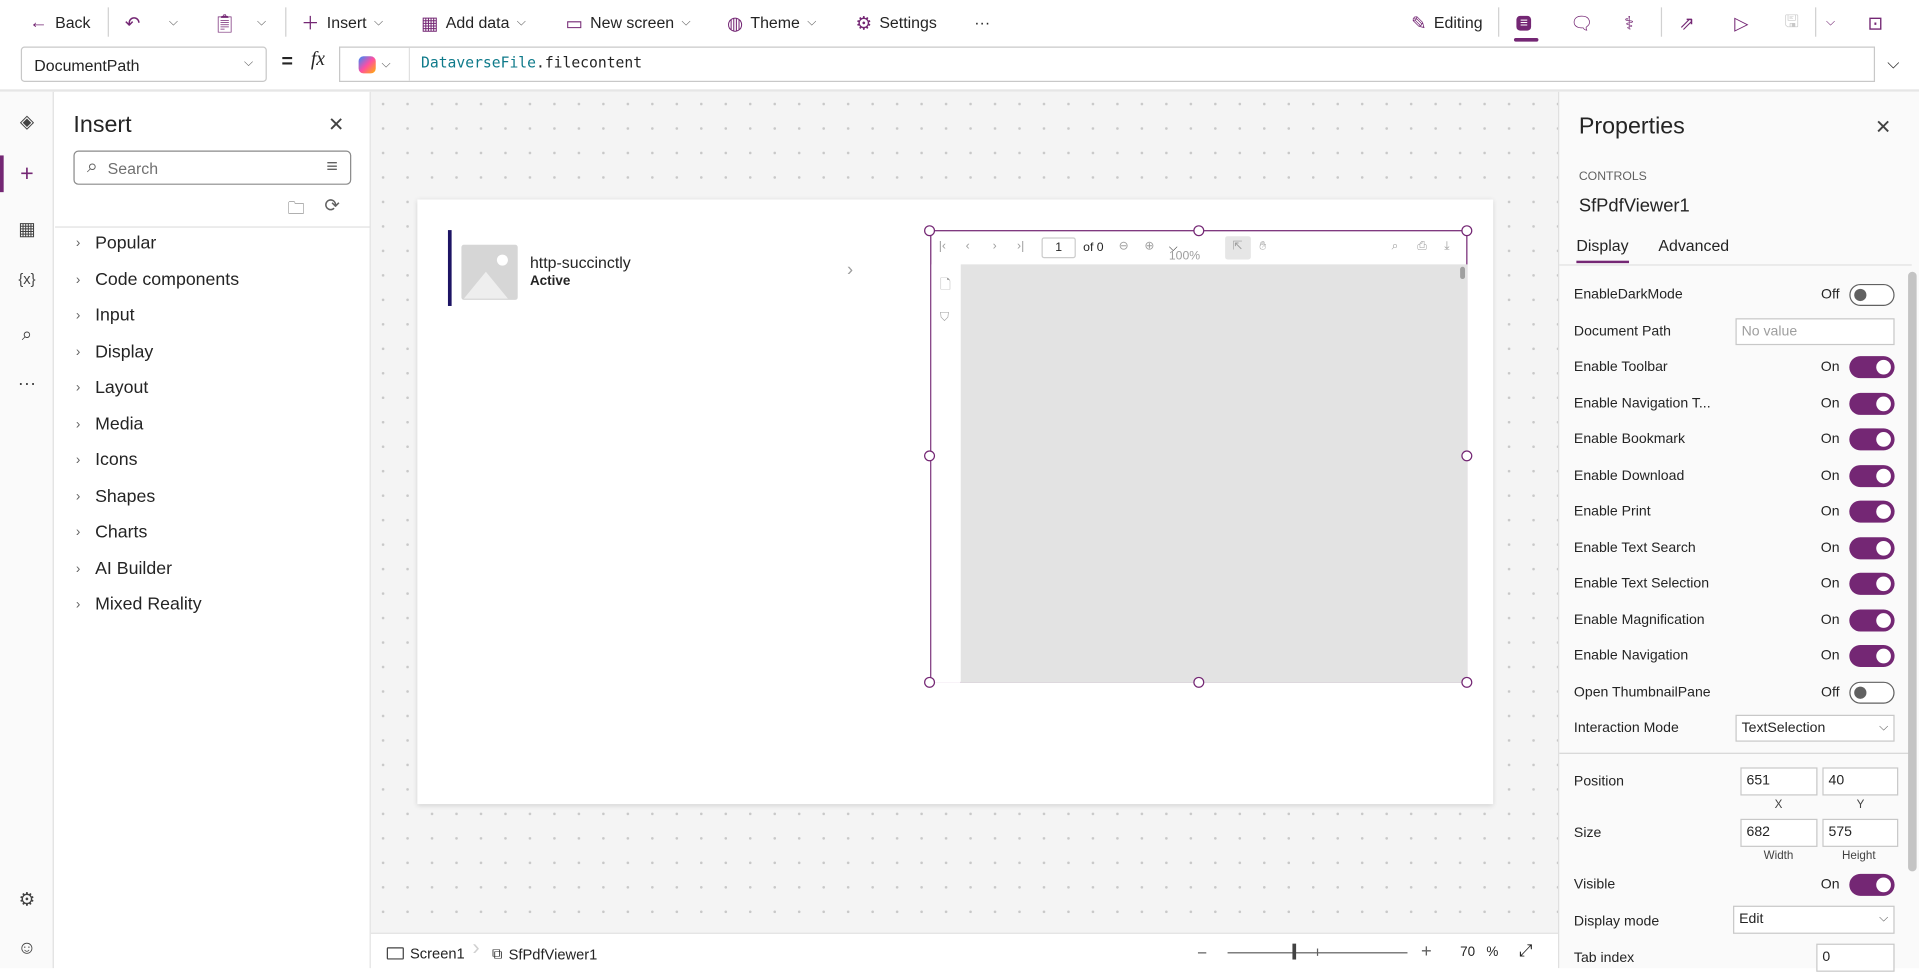 This screenshot has height=973, width=1919. What do you see at coordinates (1814, 919) in the screenshot?
I see `display-mode-dropdown: Edit ⌵` at bounding box center [1814, 919].